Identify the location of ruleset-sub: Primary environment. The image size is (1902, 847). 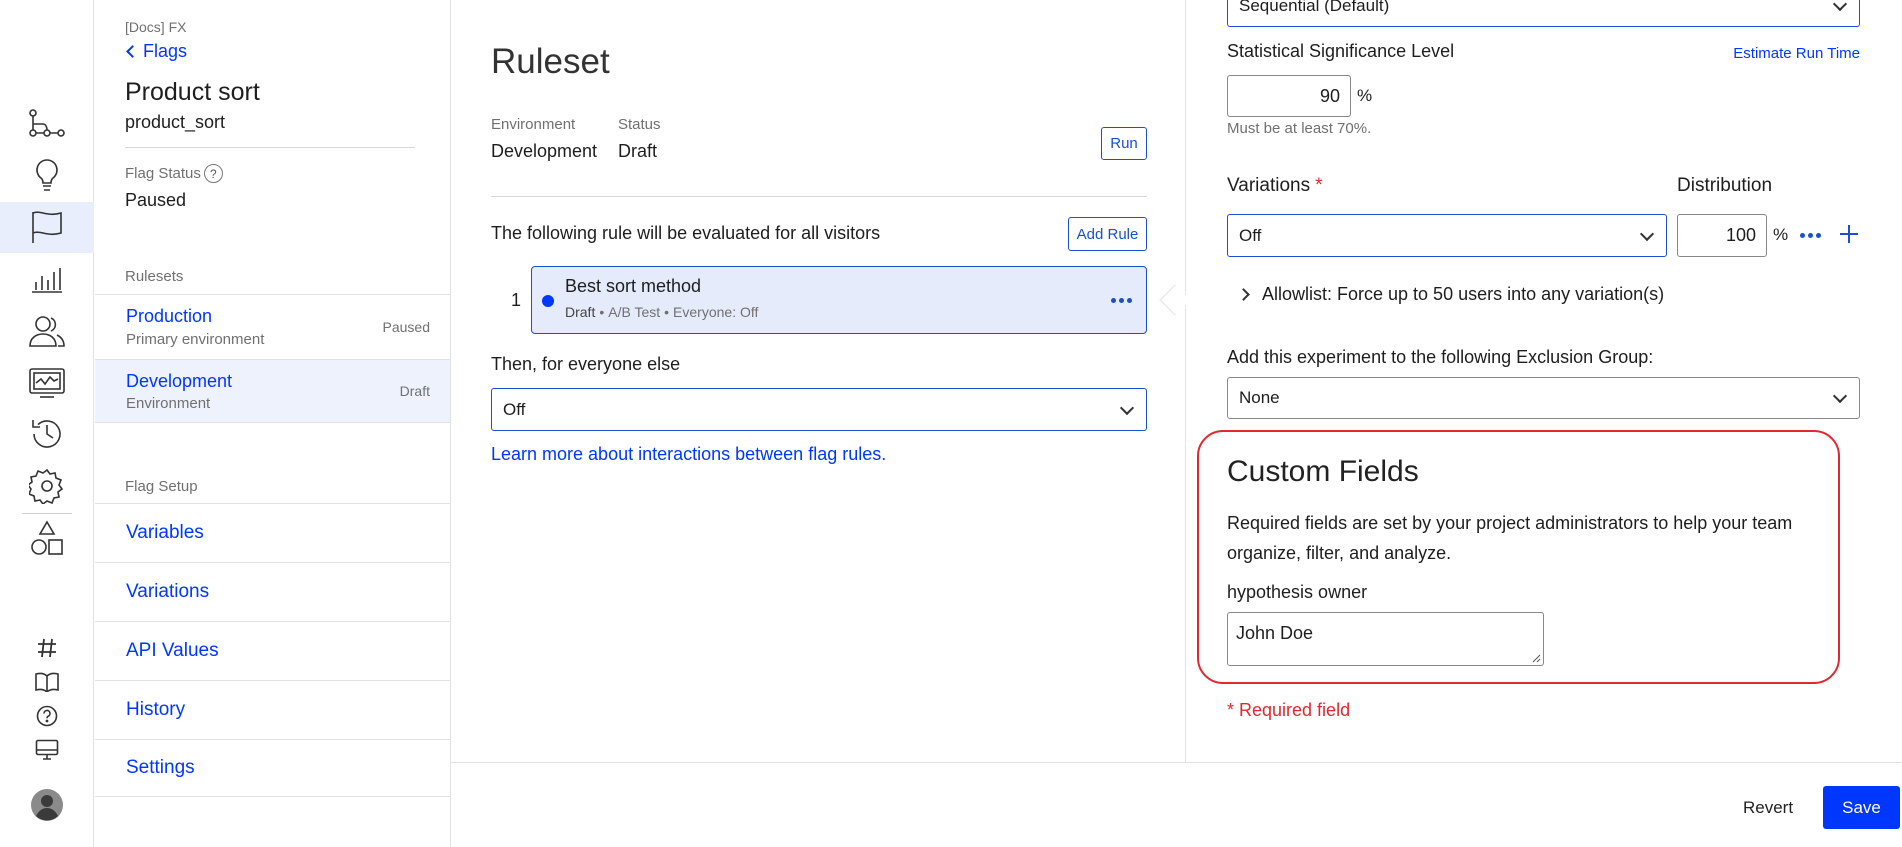
(195, 339).